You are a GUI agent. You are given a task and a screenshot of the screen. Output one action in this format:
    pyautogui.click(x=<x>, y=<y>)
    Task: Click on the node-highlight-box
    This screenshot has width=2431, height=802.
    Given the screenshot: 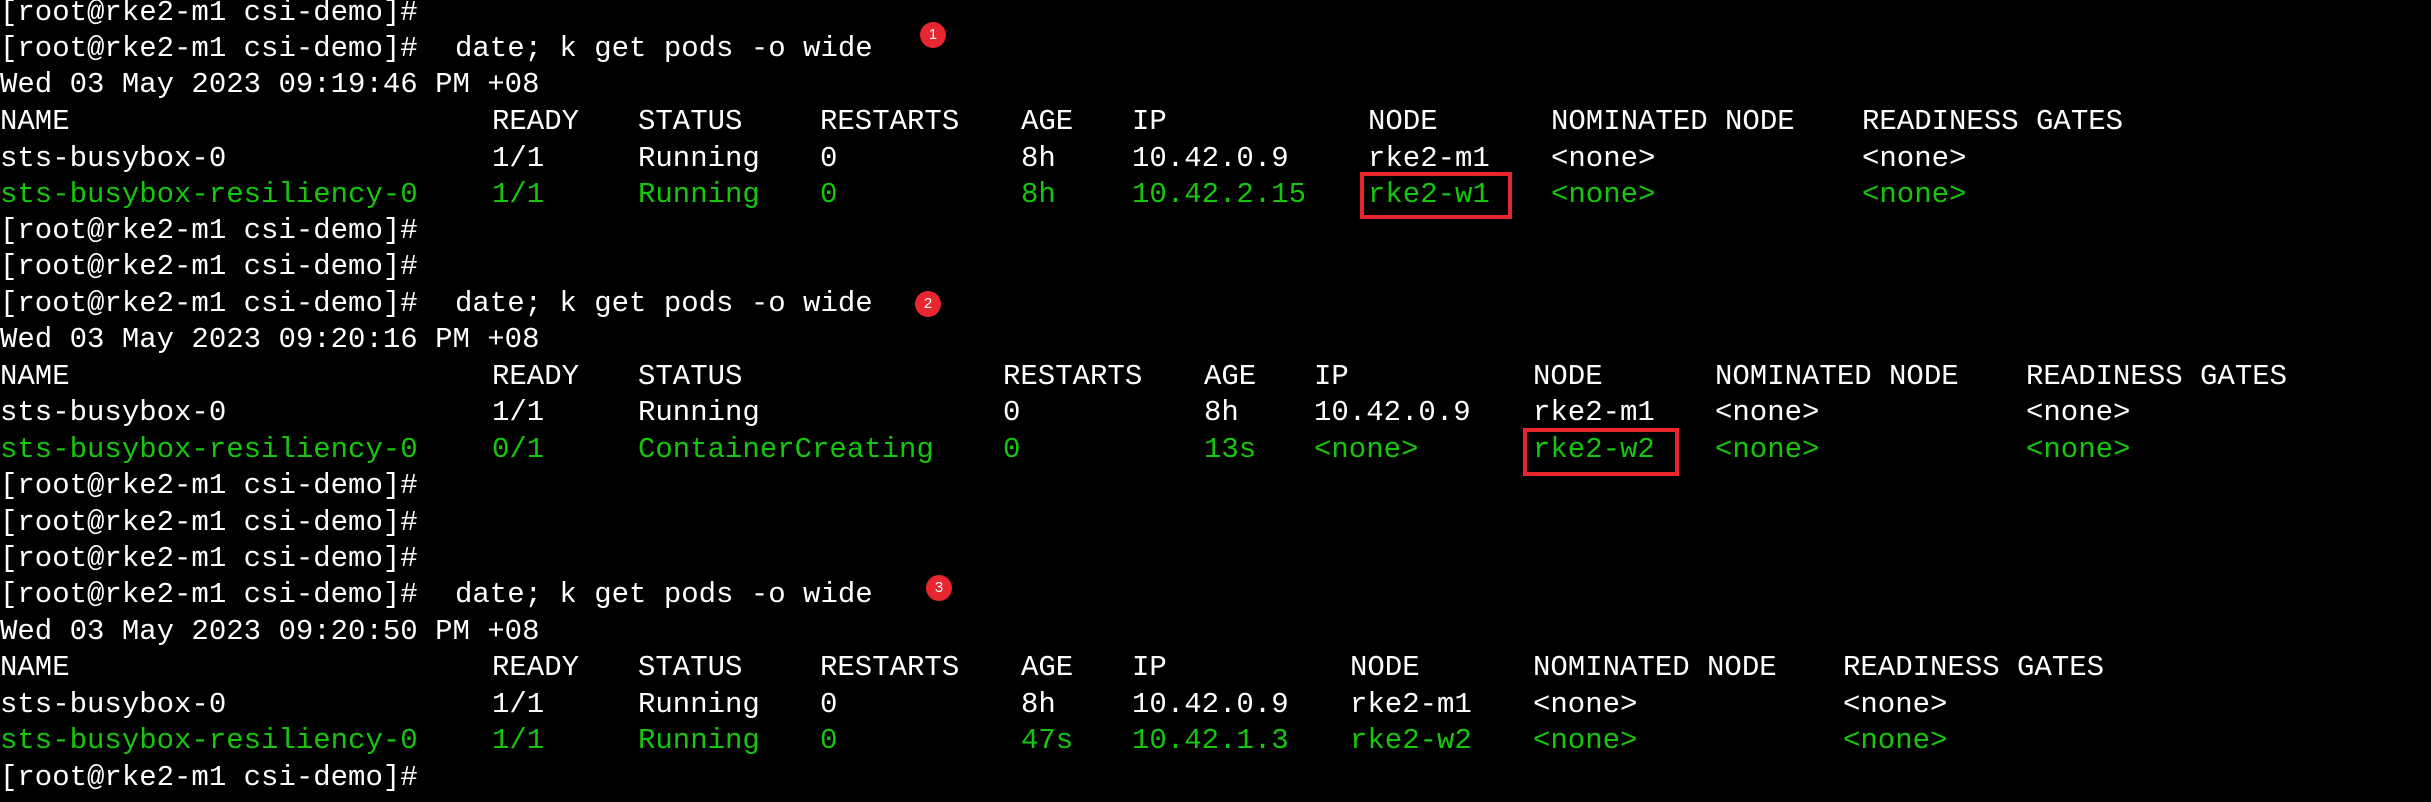 What is the action you would take?
    pyautogui.click(x=1436, y=195)
    